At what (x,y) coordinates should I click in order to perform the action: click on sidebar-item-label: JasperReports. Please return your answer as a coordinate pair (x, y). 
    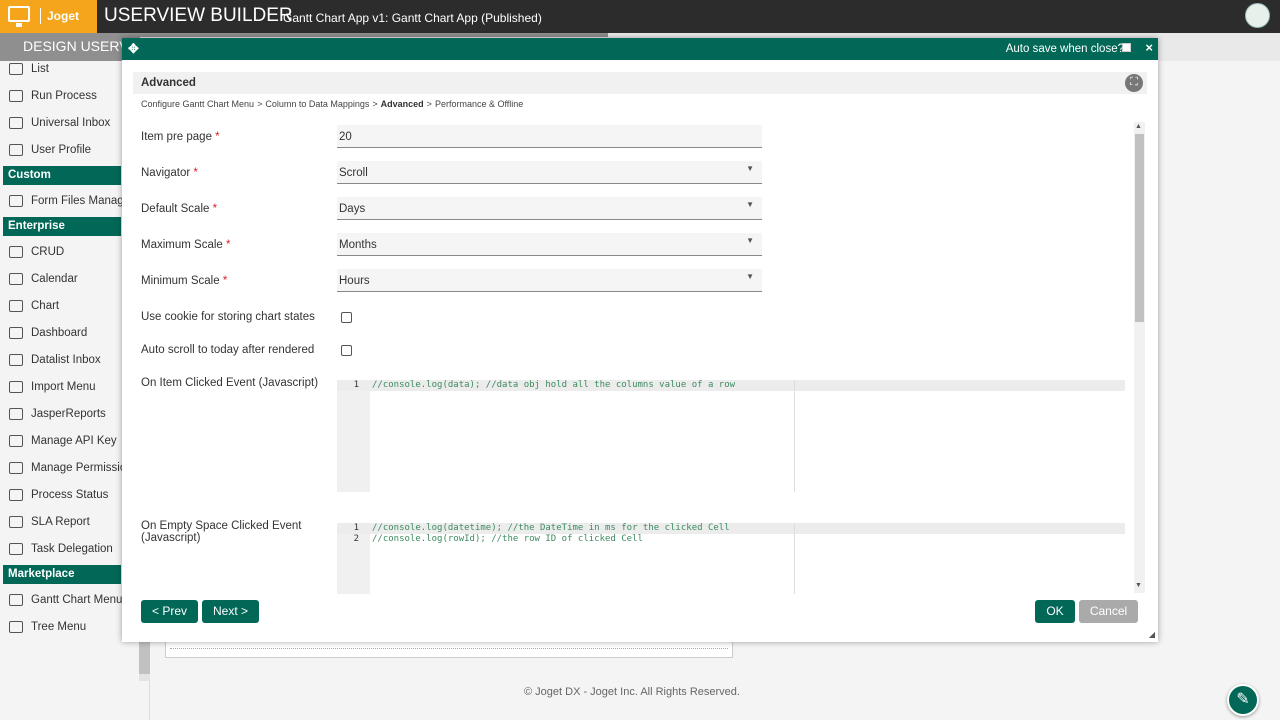
    Looking at the image, I should click on (68, 413).